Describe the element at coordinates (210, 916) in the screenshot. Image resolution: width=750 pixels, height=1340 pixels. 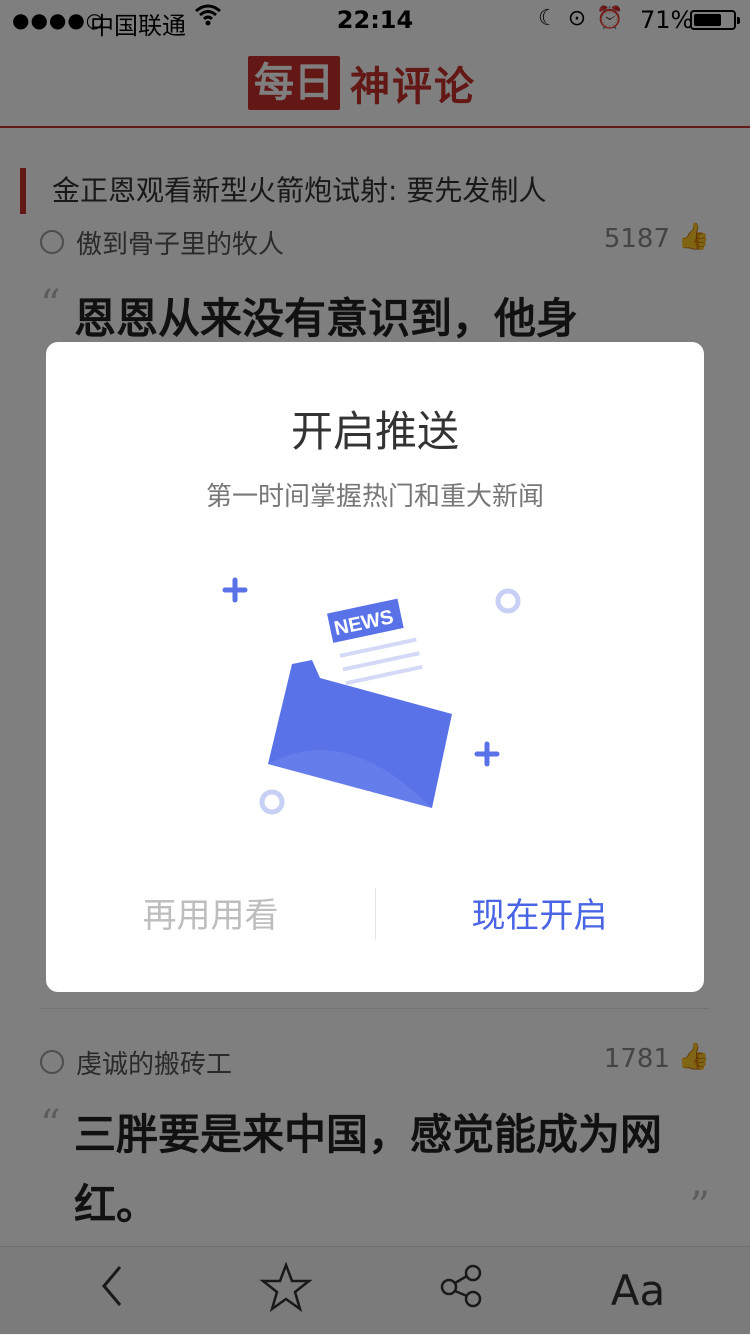
I see `later-button: 再用用看` at that location.